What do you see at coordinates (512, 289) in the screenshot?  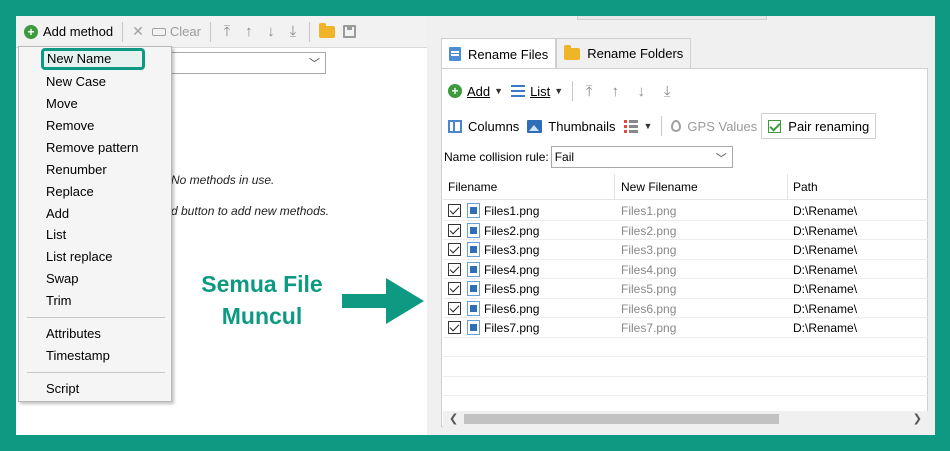 I see `cell-filename: Files5.png` at bounding box center [512, 289].